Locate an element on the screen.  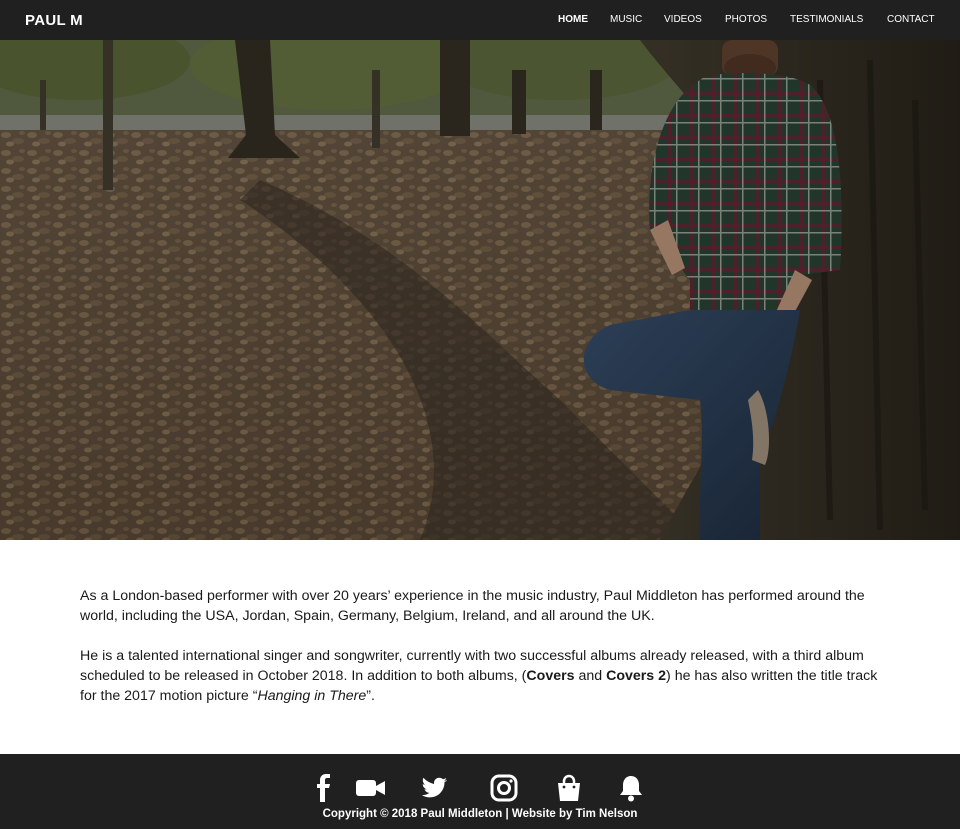
nav-videos: VIDEOS is located at coordinates (683, 19).